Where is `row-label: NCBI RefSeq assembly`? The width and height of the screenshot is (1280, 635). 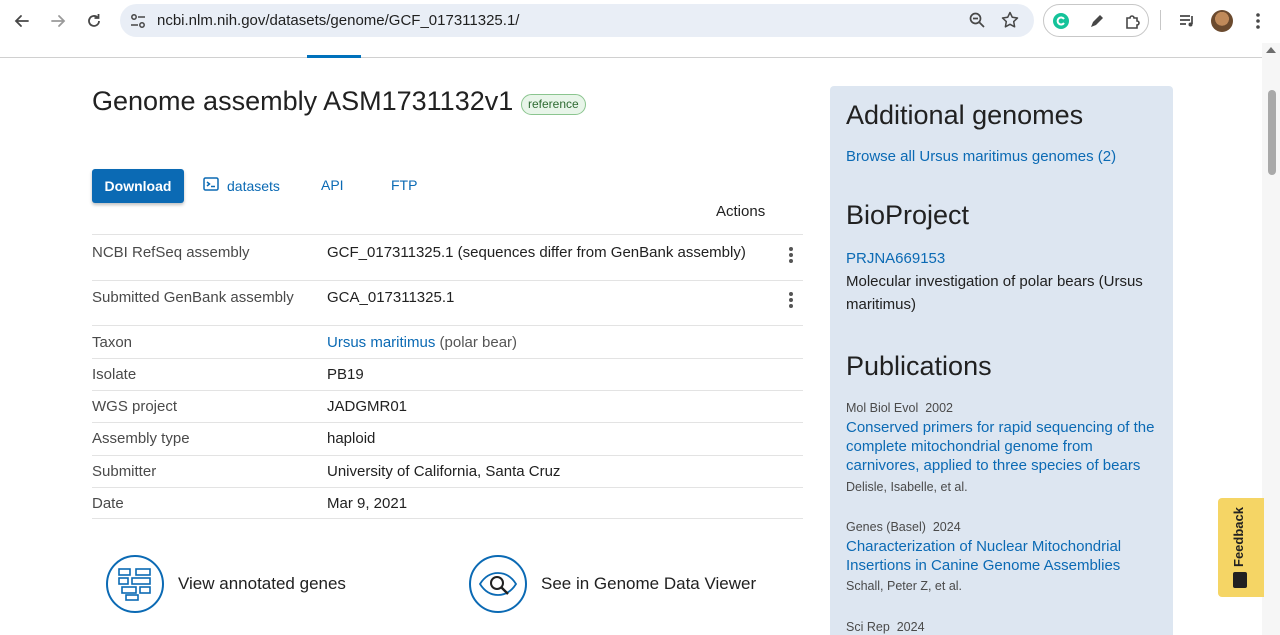 row-label: NCBI RefSeq assembly is located at coordinates (171, 252).